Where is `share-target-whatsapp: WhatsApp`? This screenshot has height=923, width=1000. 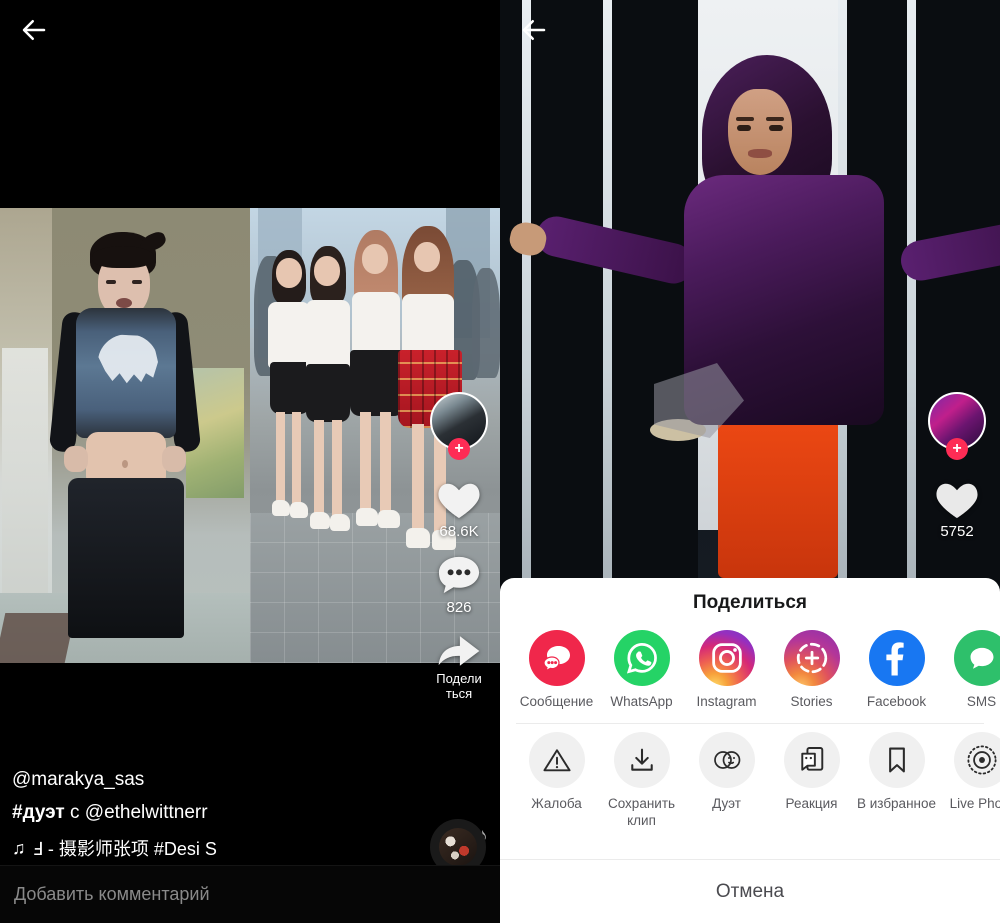 share-target-whatsapp: WhatsApp is located at coordinates (641, 670).